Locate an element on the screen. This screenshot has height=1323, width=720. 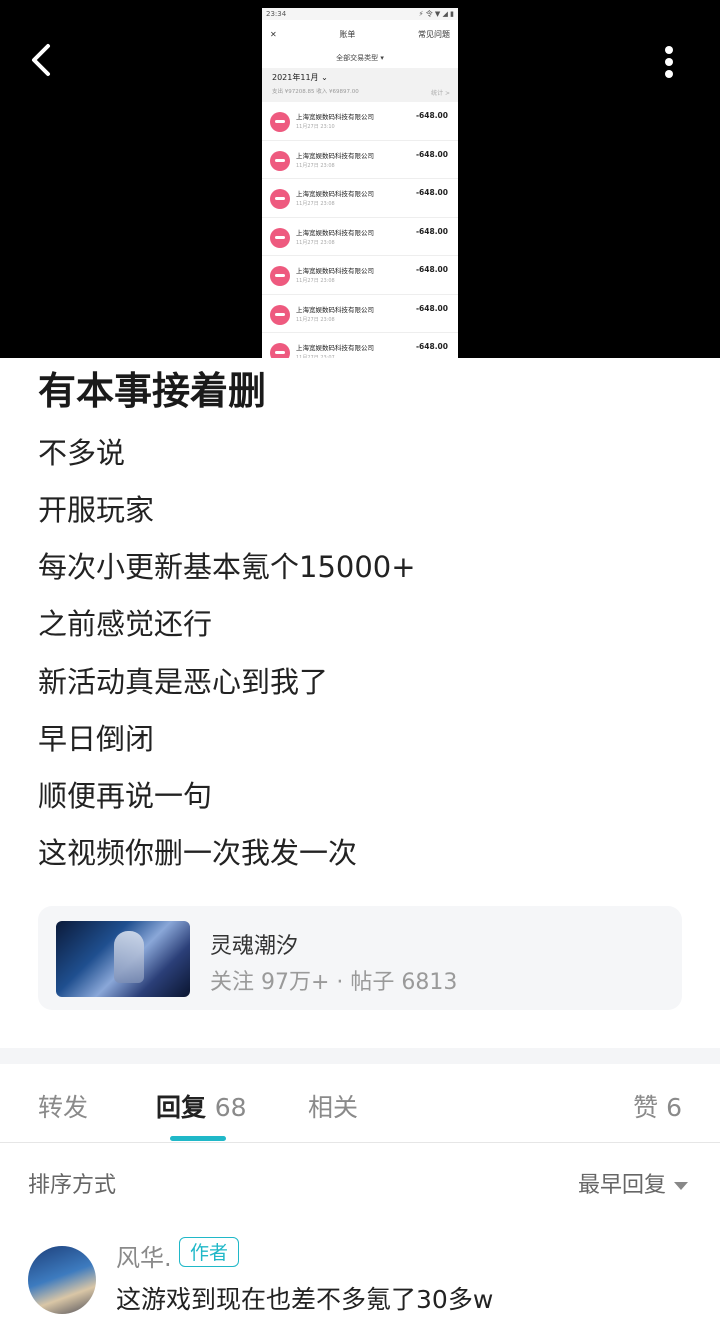
type-filter: 全部交易类型 ▾ is located at coordinates (360, 58).